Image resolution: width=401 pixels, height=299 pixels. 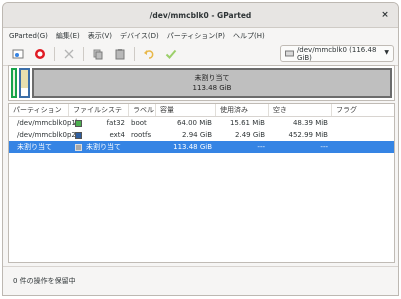 I want to click on menu-device: デバイス(D), so click(x=139, y=36).